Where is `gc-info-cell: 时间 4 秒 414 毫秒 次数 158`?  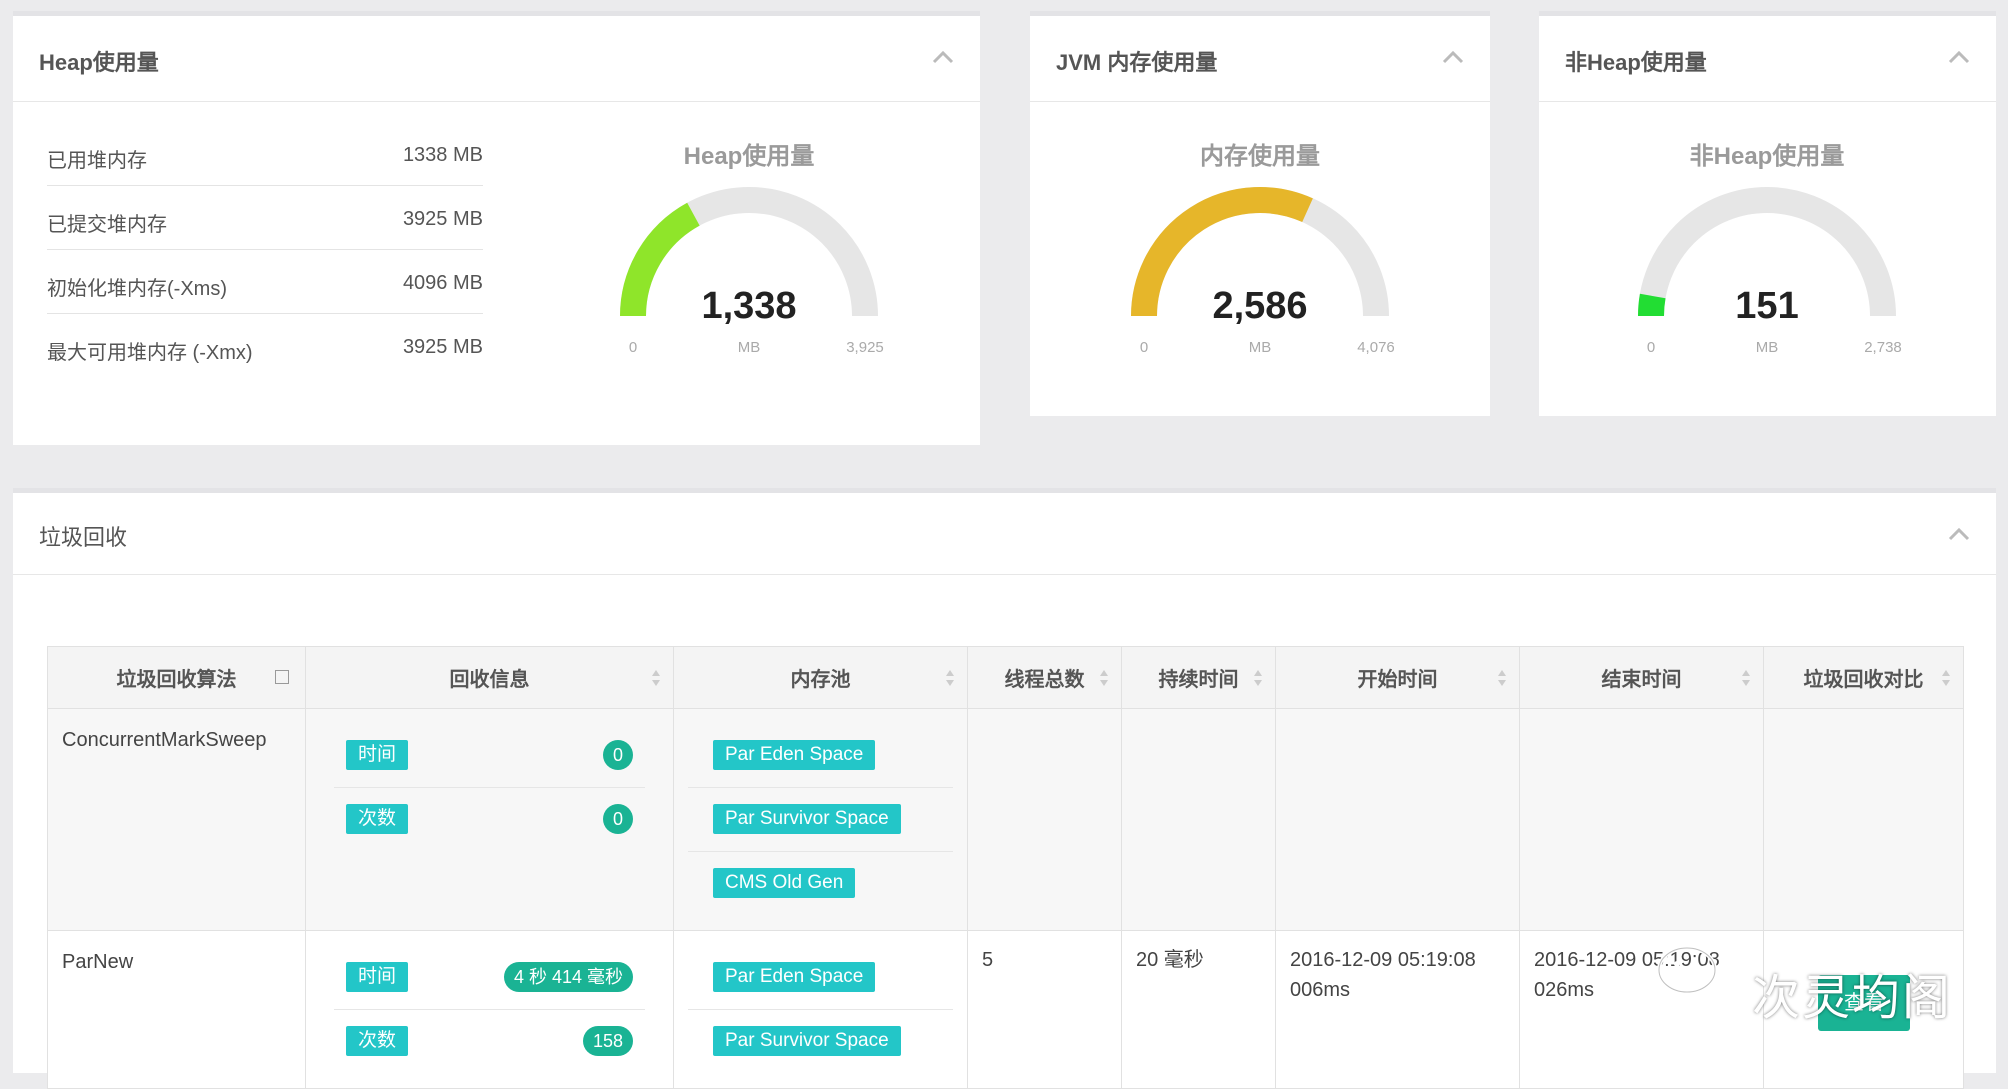
gc-info-cell: 时间 4 秒 414 毫秒 次数 158 is located at coordinates (489, 1009).